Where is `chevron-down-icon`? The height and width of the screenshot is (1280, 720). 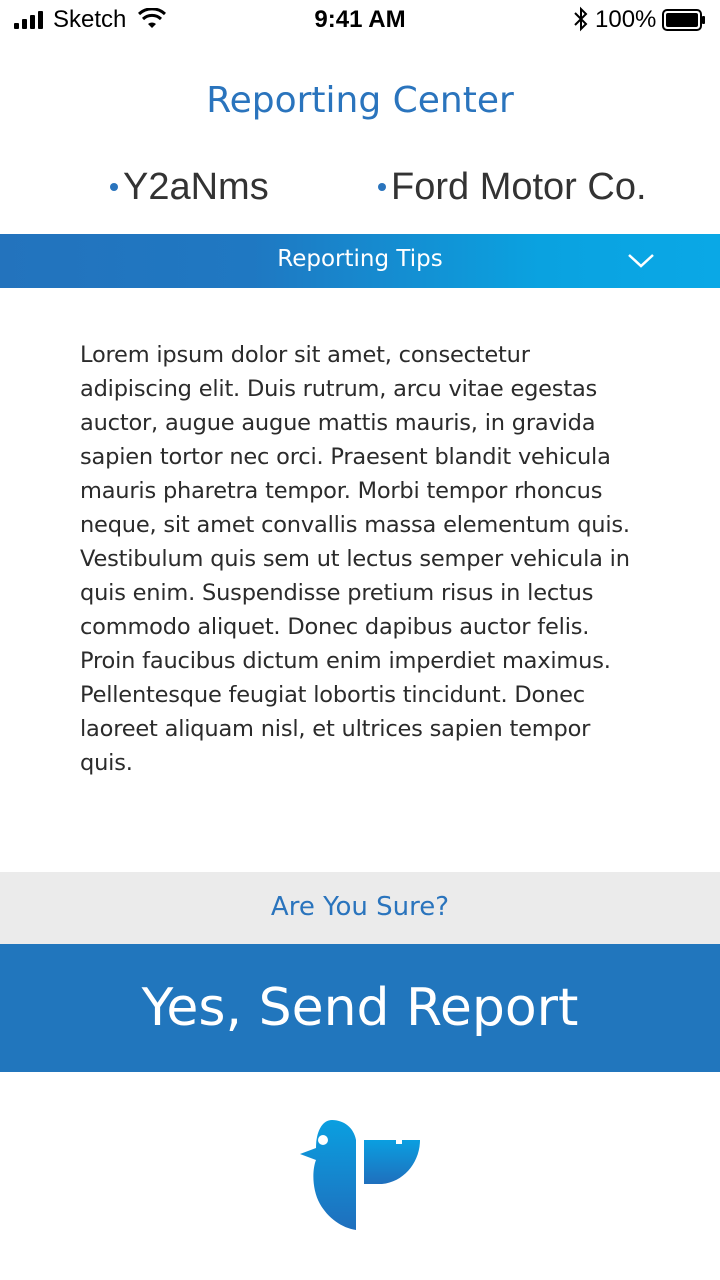 chevron-down-icon is located at coordinates (641, 261).